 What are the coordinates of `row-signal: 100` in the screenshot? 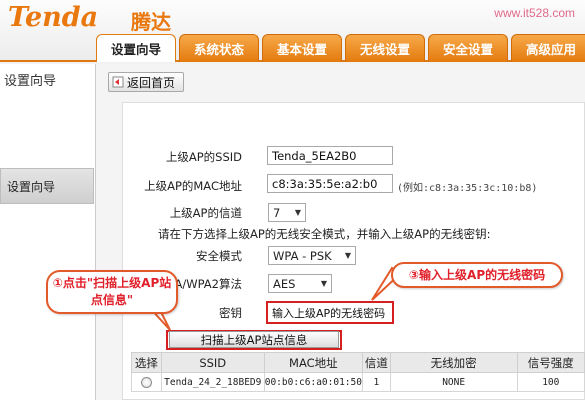 It's located at (550, 382).